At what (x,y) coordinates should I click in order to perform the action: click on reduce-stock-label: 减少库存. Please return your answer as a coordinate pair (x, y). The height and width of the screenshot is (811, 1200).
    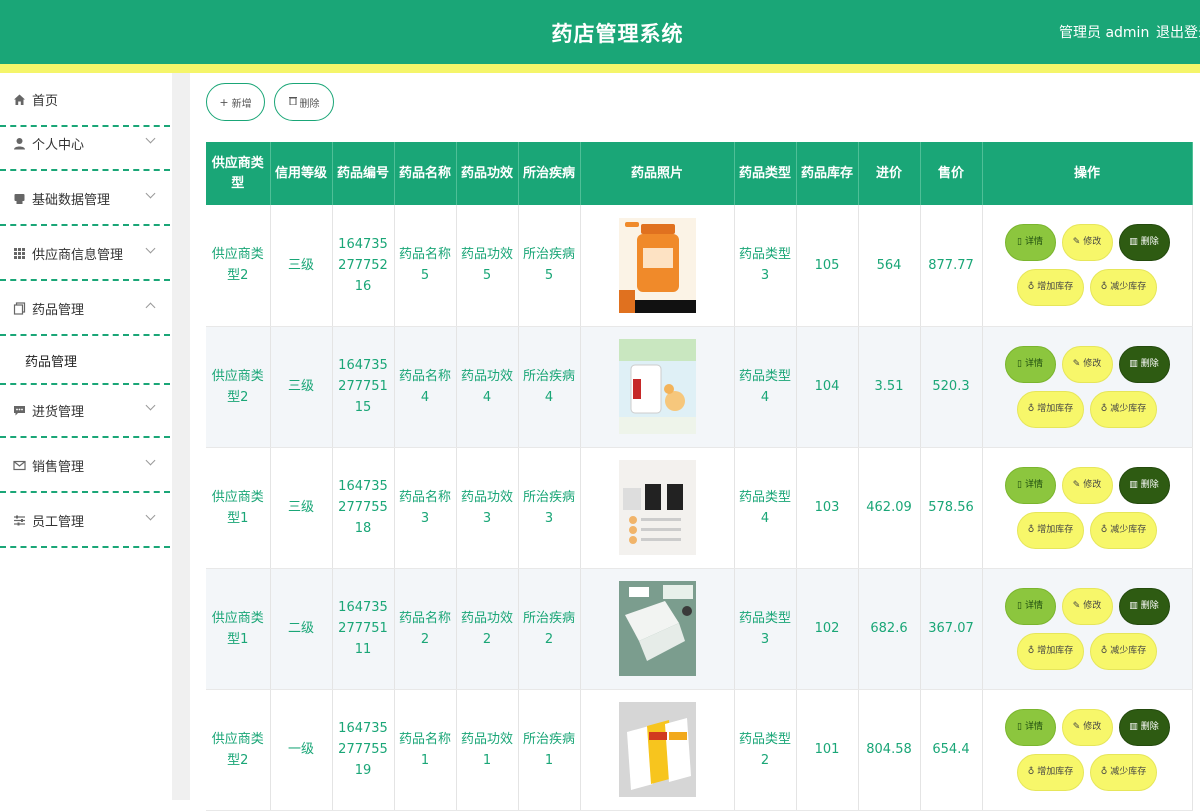
    Looking at the image, I should click on (1128, 650).